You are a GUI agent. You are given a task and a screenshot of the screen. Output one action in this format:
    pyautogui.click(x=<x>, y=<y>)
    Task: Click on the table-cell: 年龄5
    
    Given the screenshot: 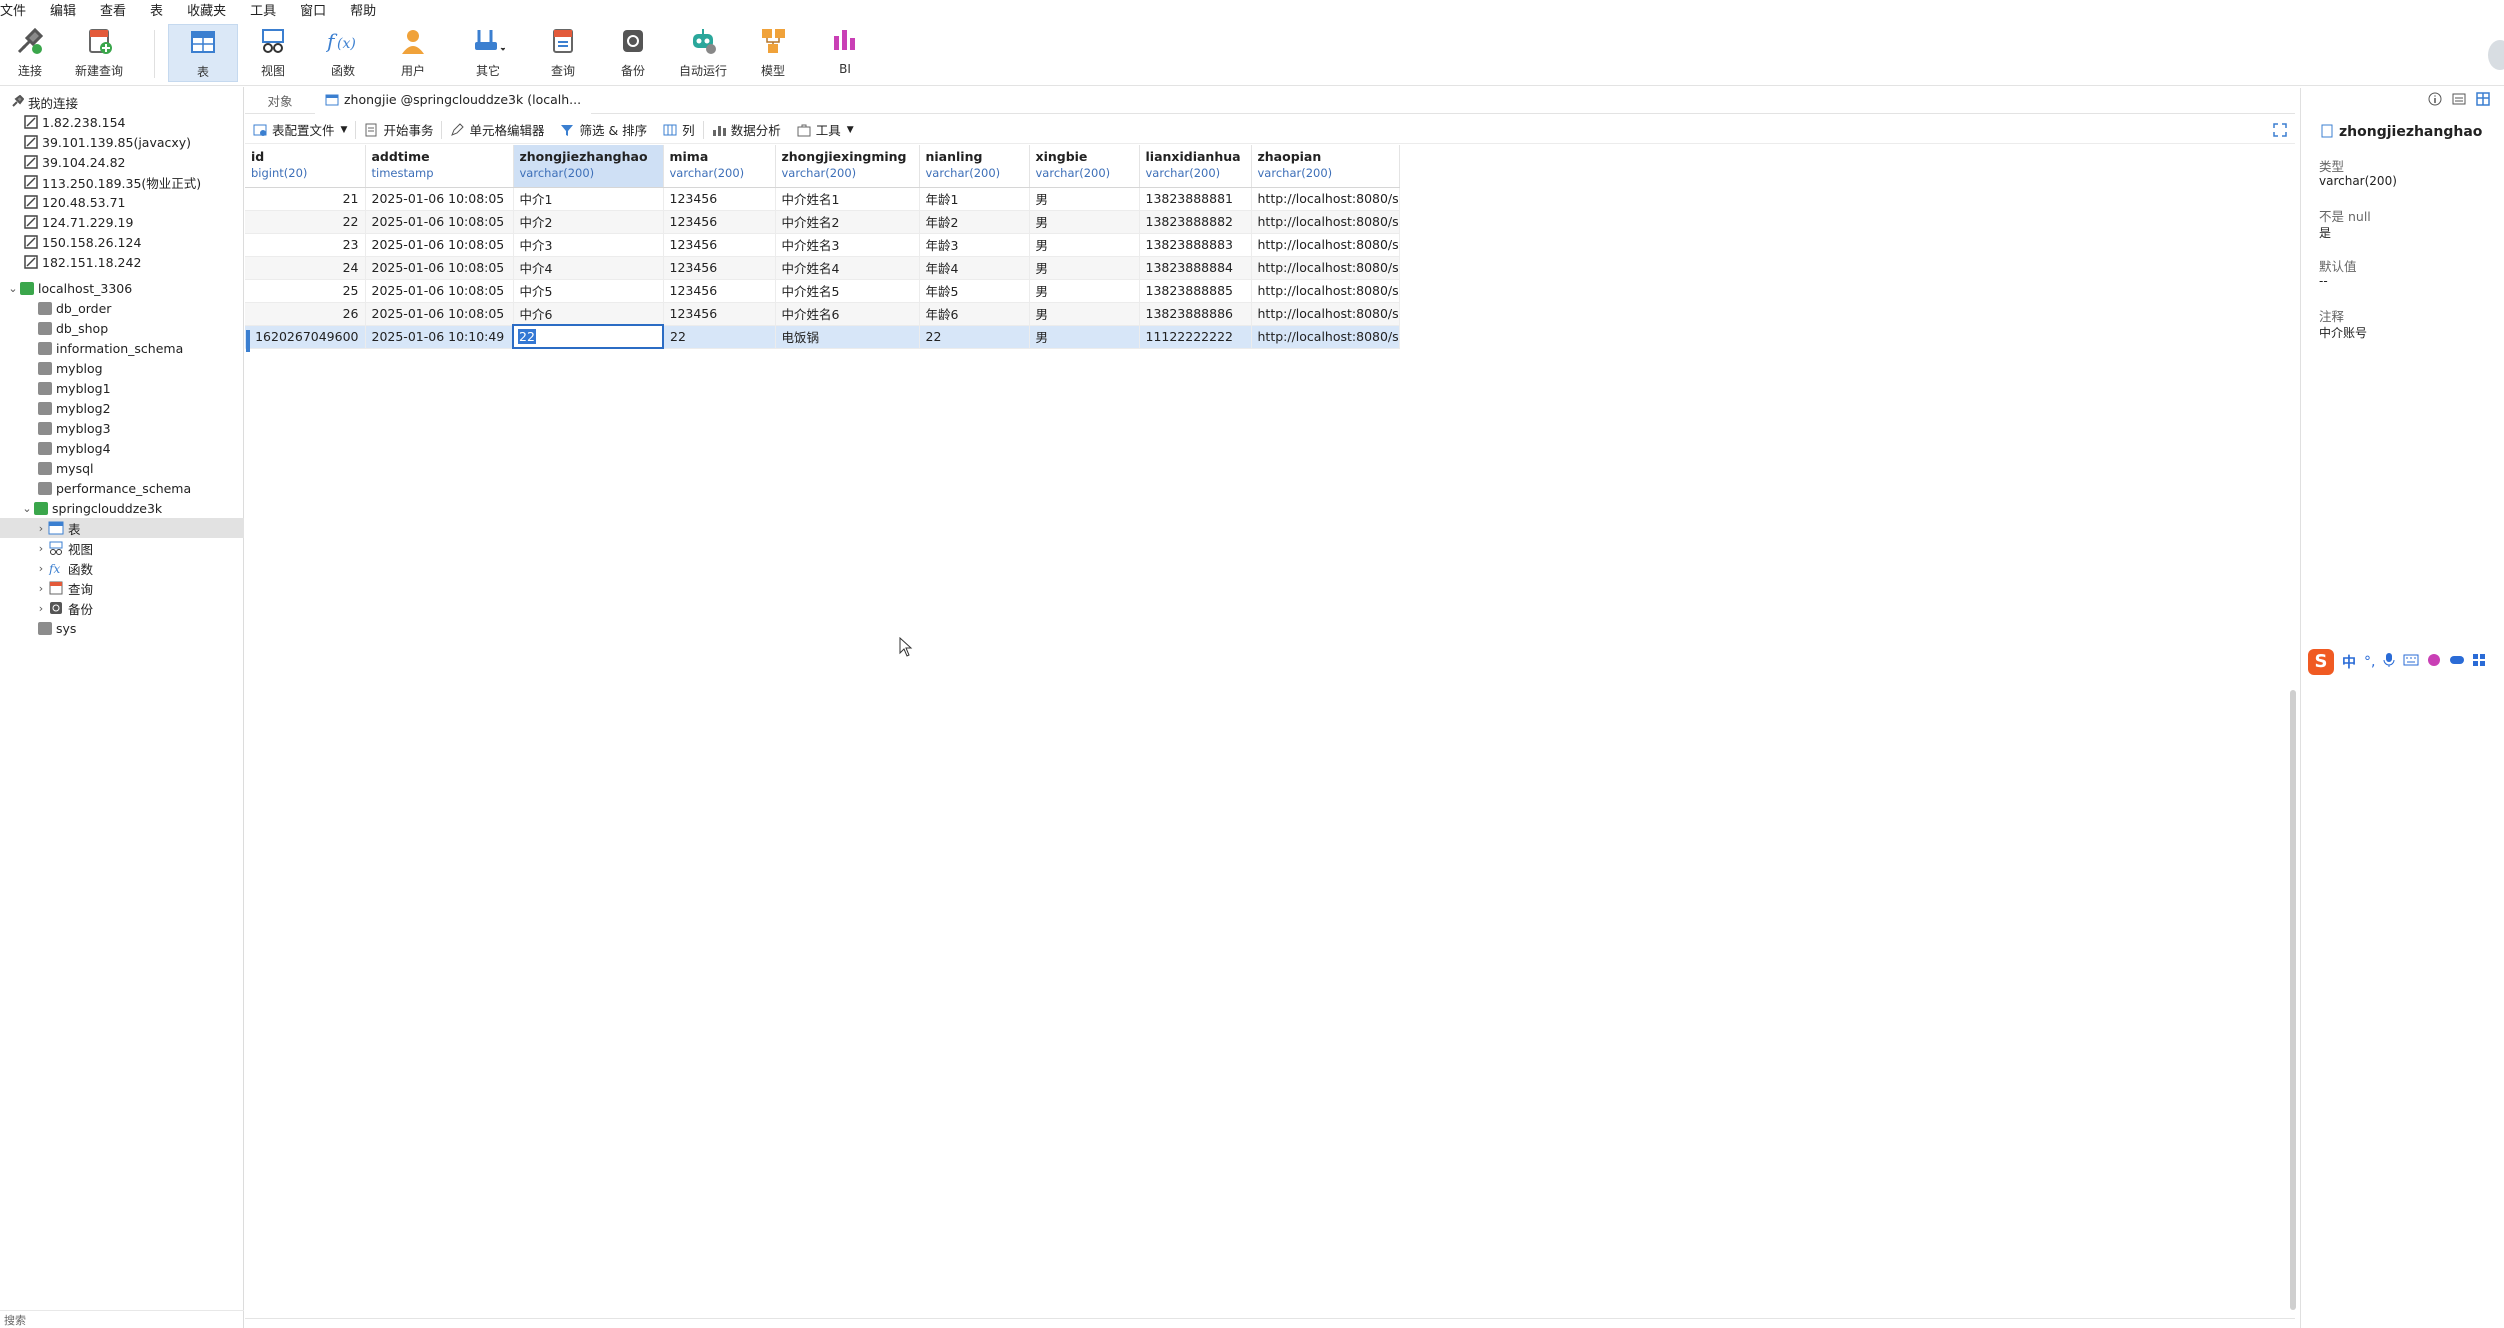 What is the action you would take?
    pyautogui.click(x=974, y=291)
    